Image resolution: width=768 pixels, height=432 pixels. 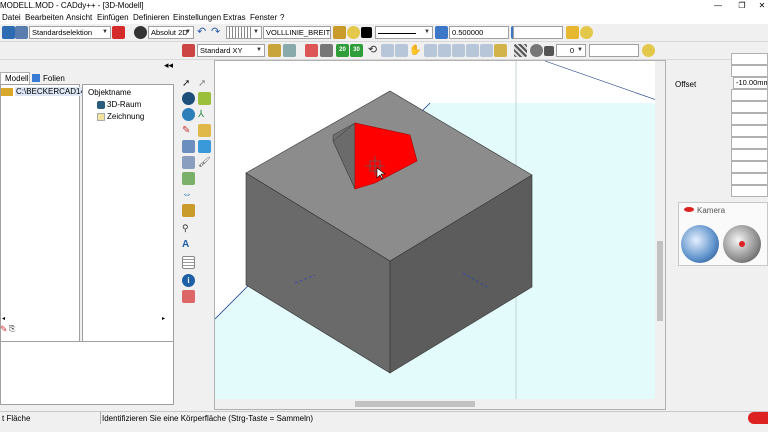 What do you see at coordinates (50, 91) in the screenshot?
I see `tree-path: C:\BECKERCAD14` at bounding box center [50, 91].